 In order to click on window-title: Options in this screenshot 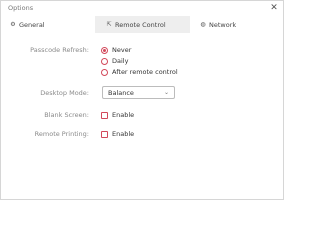, I will do `click(21, 8)`.